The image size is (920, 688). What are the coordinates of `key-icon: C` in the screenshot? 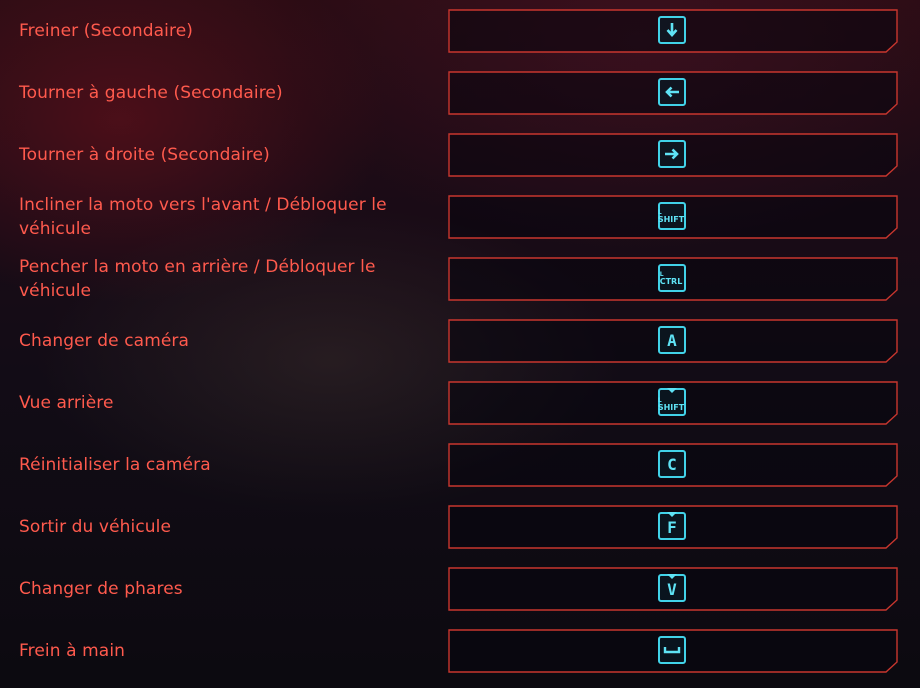 It's located at (672, 464).